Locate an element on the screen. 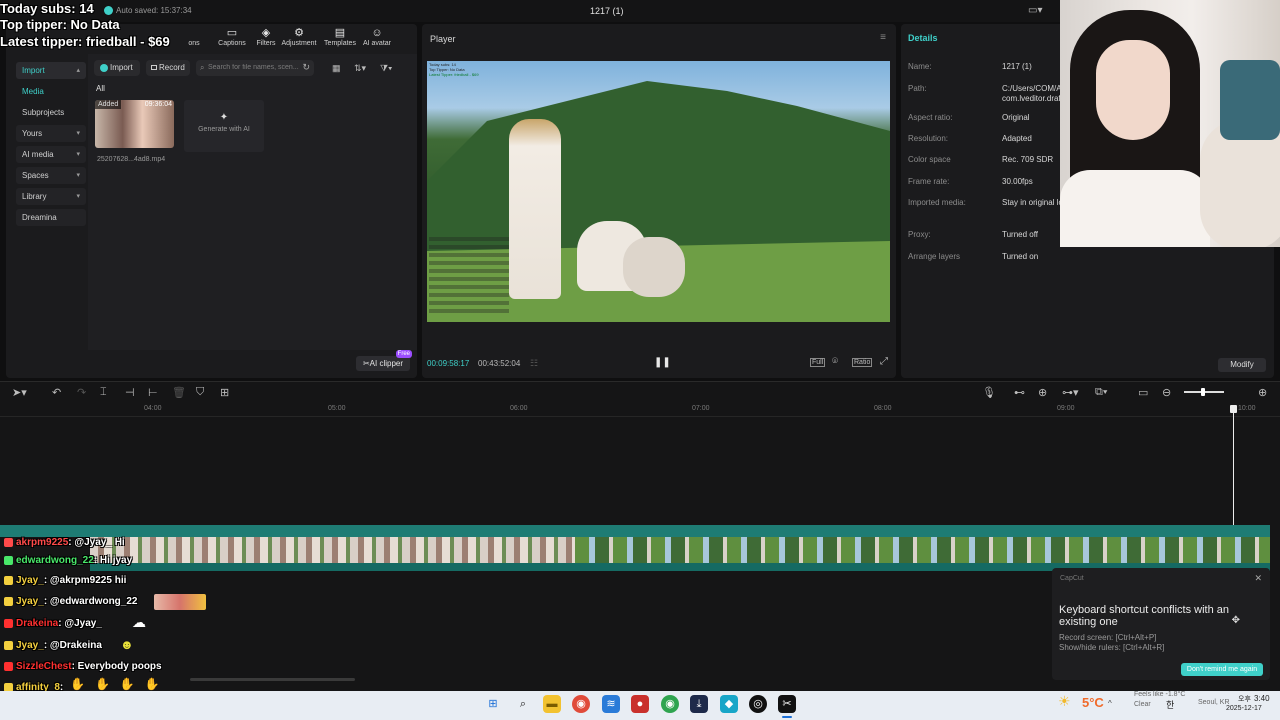  goat-figure-second is located at coordinates (654, 267).